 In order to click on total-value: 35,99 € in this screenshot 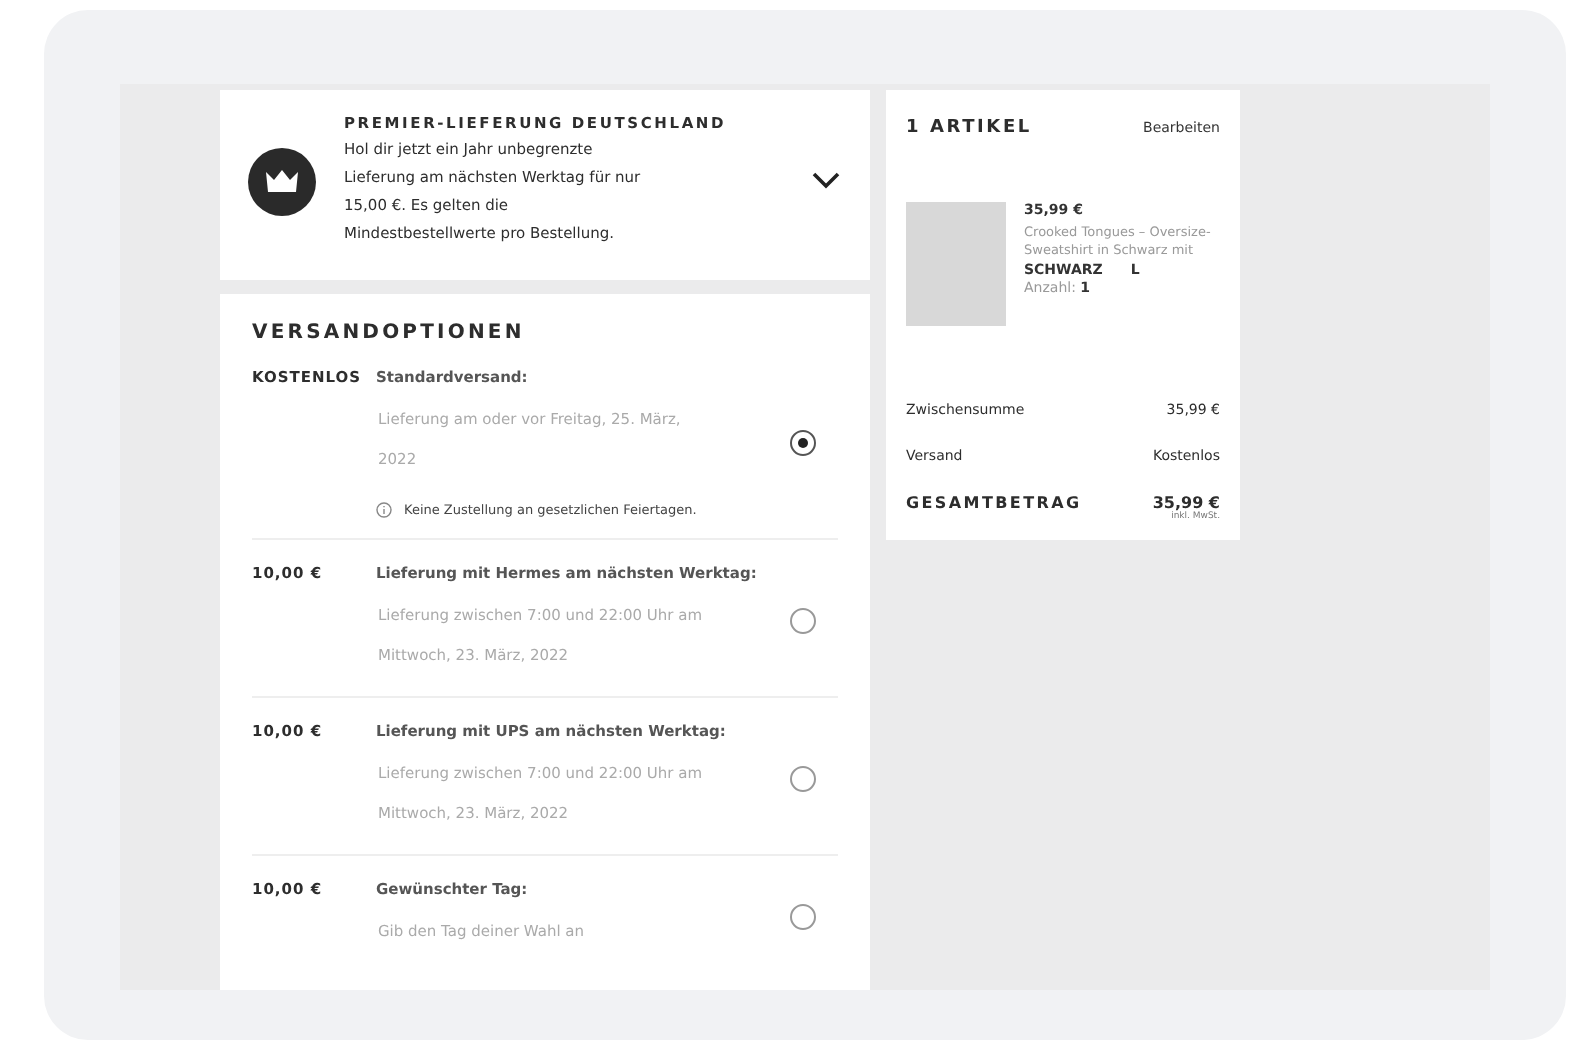, I will do `click(1186, 503)`.